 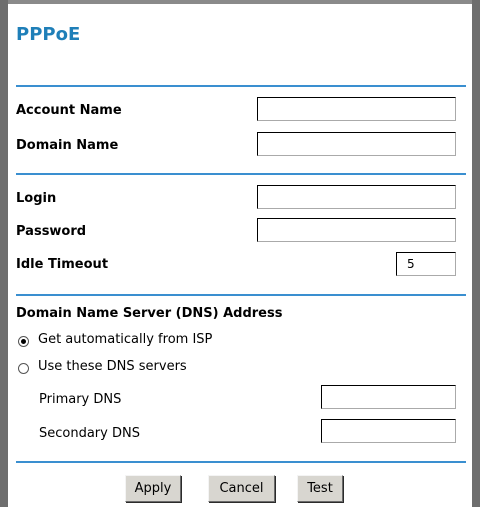 I want to click on dns-section-heading: Domain Name Server (DNS) Address, so click(x=149, y=313).